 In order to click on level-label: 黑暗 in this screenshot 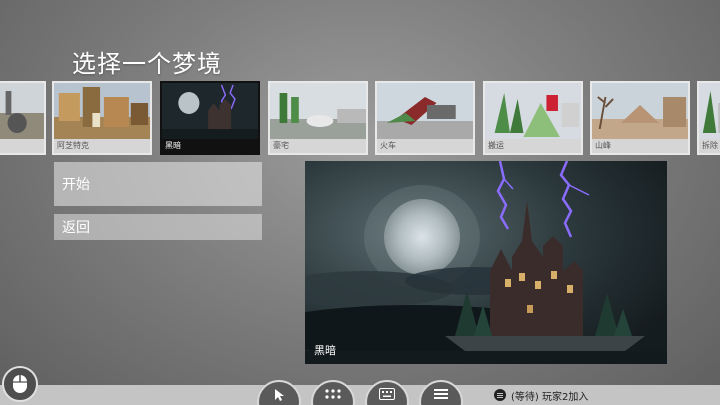, I will do `click(173, 145)`.